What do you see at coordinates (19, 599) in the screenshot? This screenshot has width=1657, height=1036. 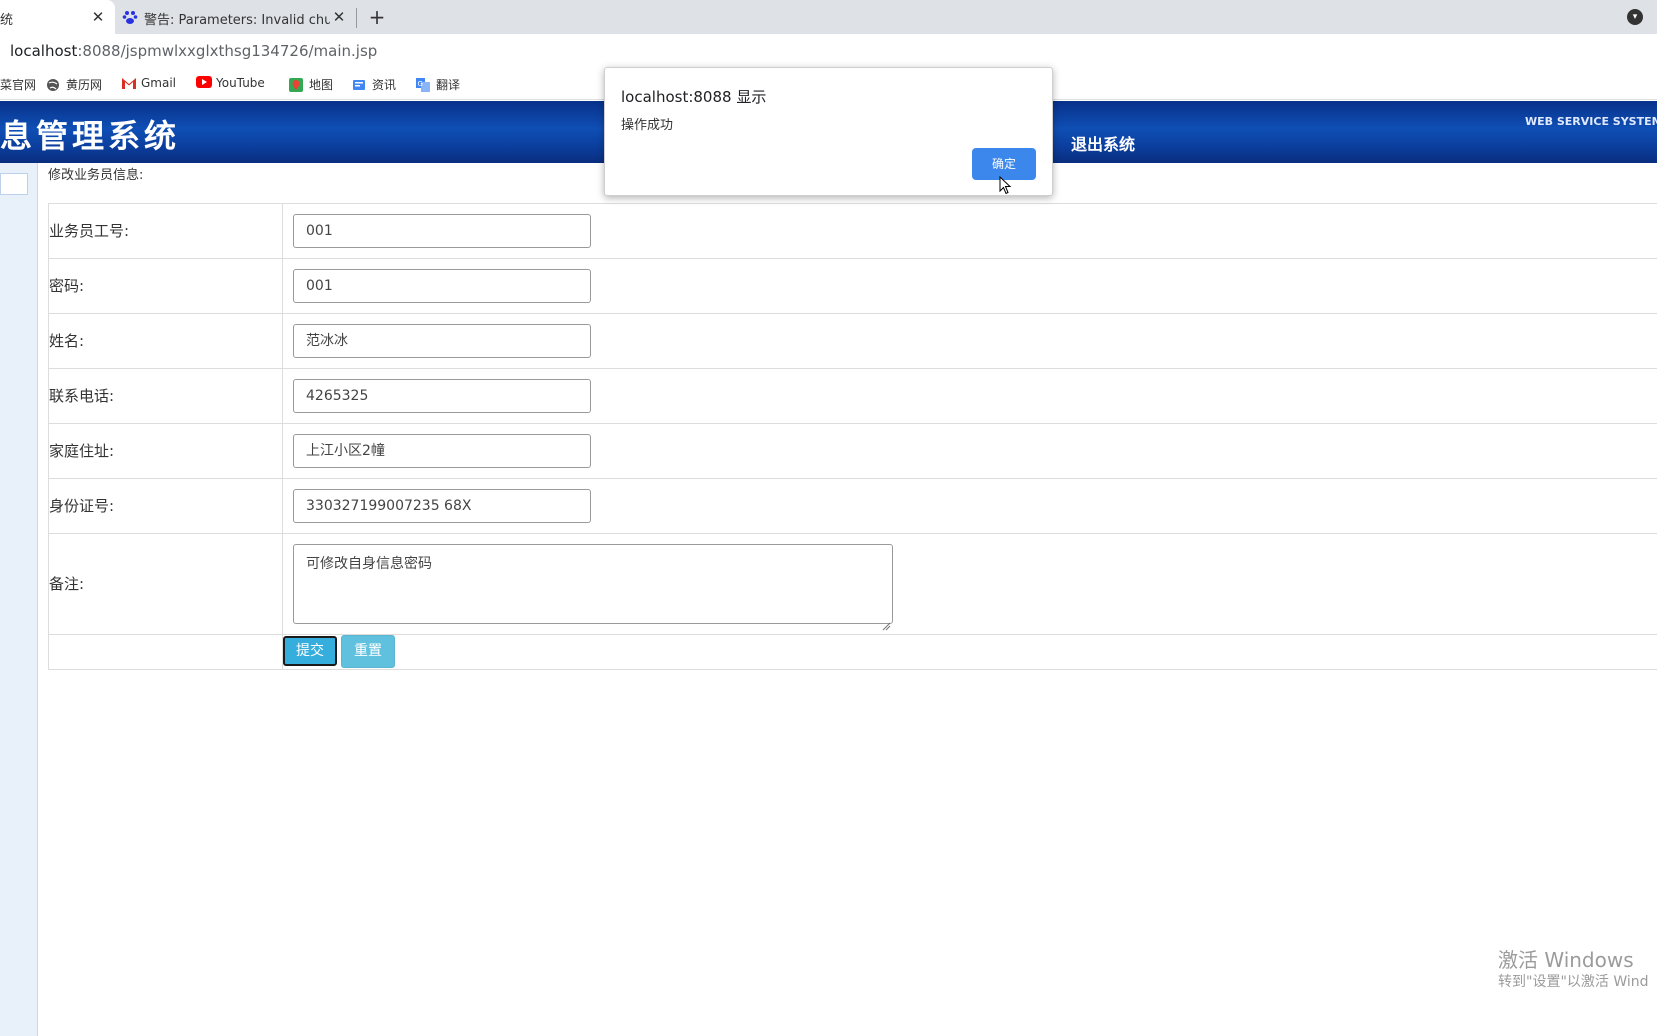 I see `left-sidebar` at bounding box center [19, 599].